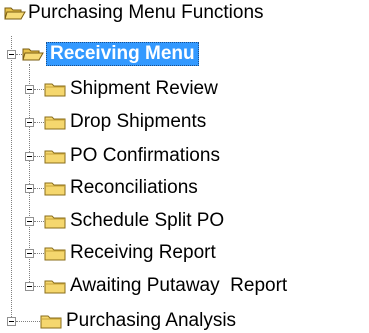  Describe the element at coordinates (11, 54) in the screenshot. I see `collapse-toggle-receiving-menu` at that location.